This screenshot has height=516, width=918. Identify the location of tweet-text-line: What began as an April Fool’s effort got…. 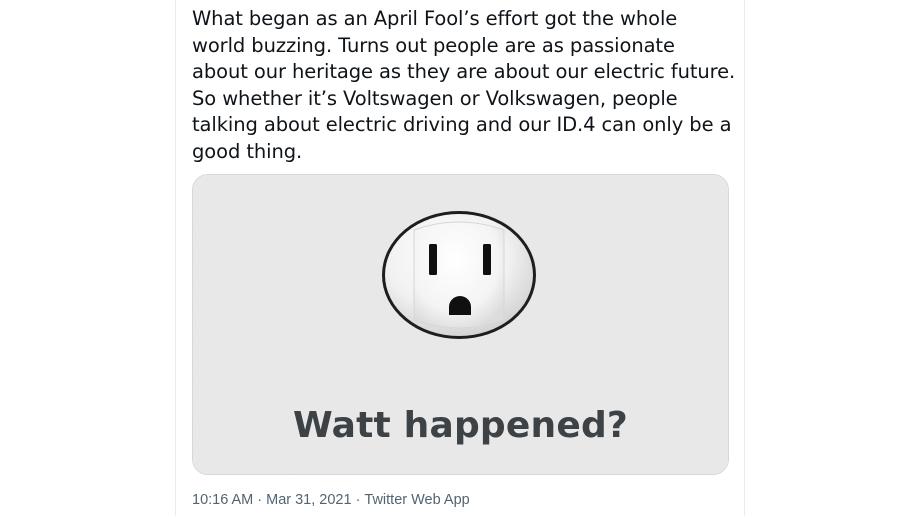
(435, 18).